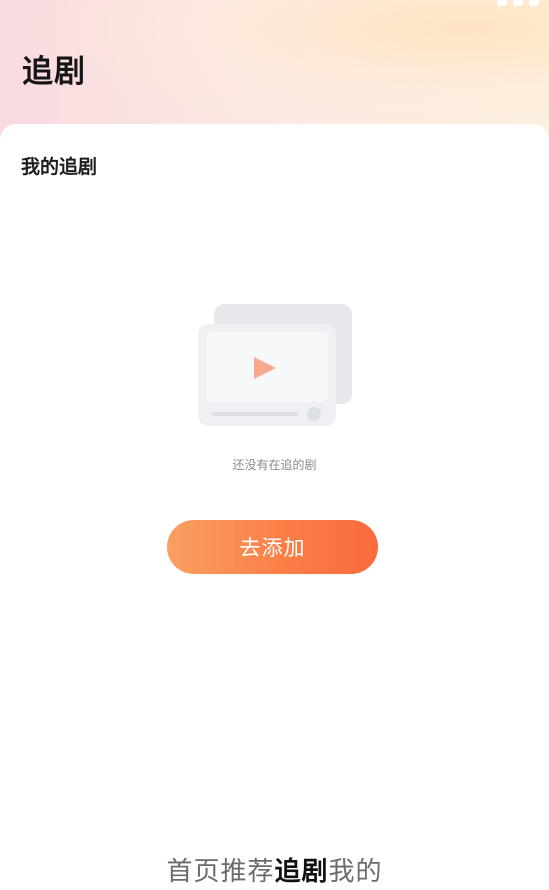 This screenshot has height=890, width=549. What do you see at coordinates (54, 72) in the screenshot?
I see `page-title: 追剧` at bounding box center [54, 72].